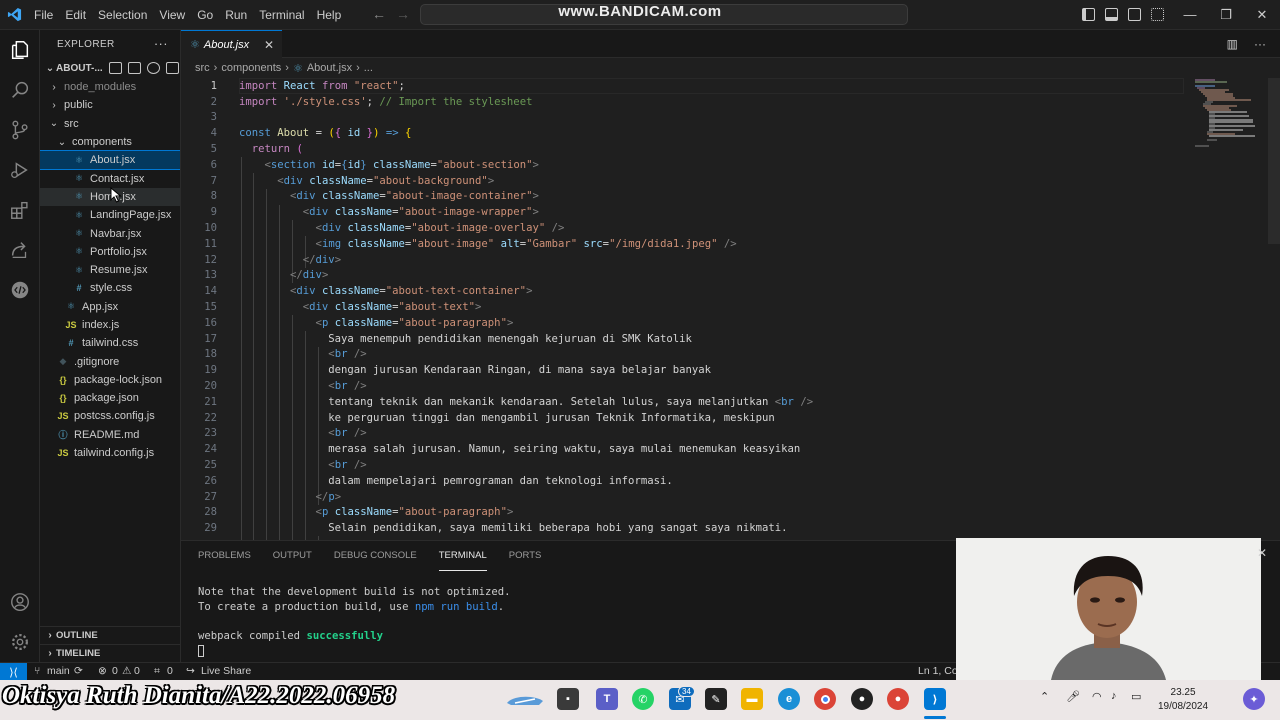 This screenshot has width=1280, height=720. What do you see at coordinates (110, 435) in the screenshot?
I see `tree-item: ⓘ README.md` at bounding box center [110, 435].